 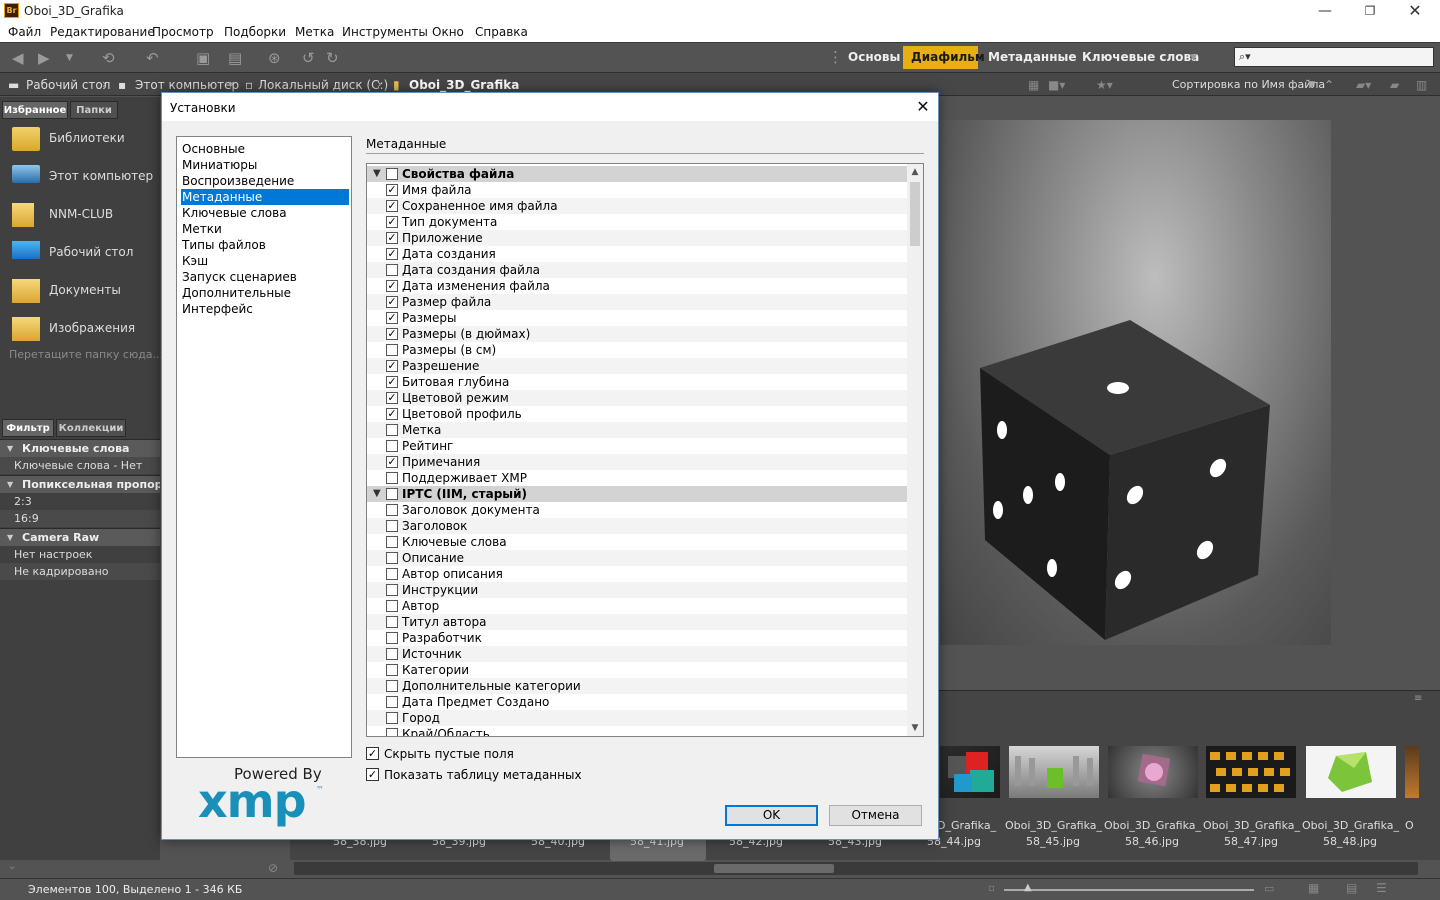 What do you see at coordinates (12, 866) in the screenshot?
I see `filter-expand-icon: ⌄` at bounding box center [12, 866].